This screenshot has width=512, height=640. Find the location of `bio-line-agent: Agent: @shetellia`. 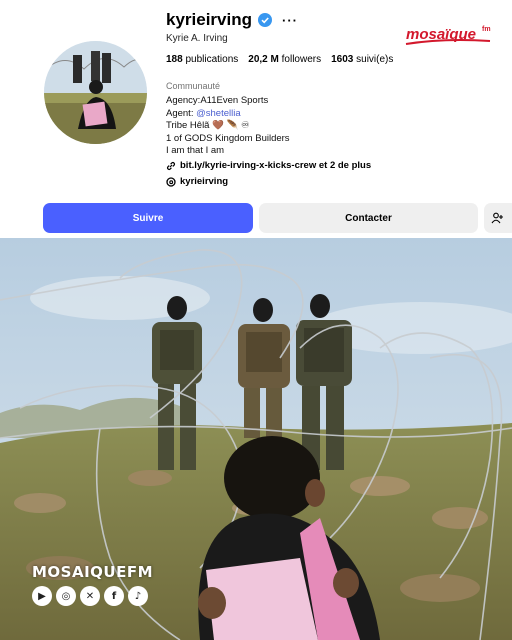

bio-line-agent: Agent: @shetellia is located at coordinates (228, 114).